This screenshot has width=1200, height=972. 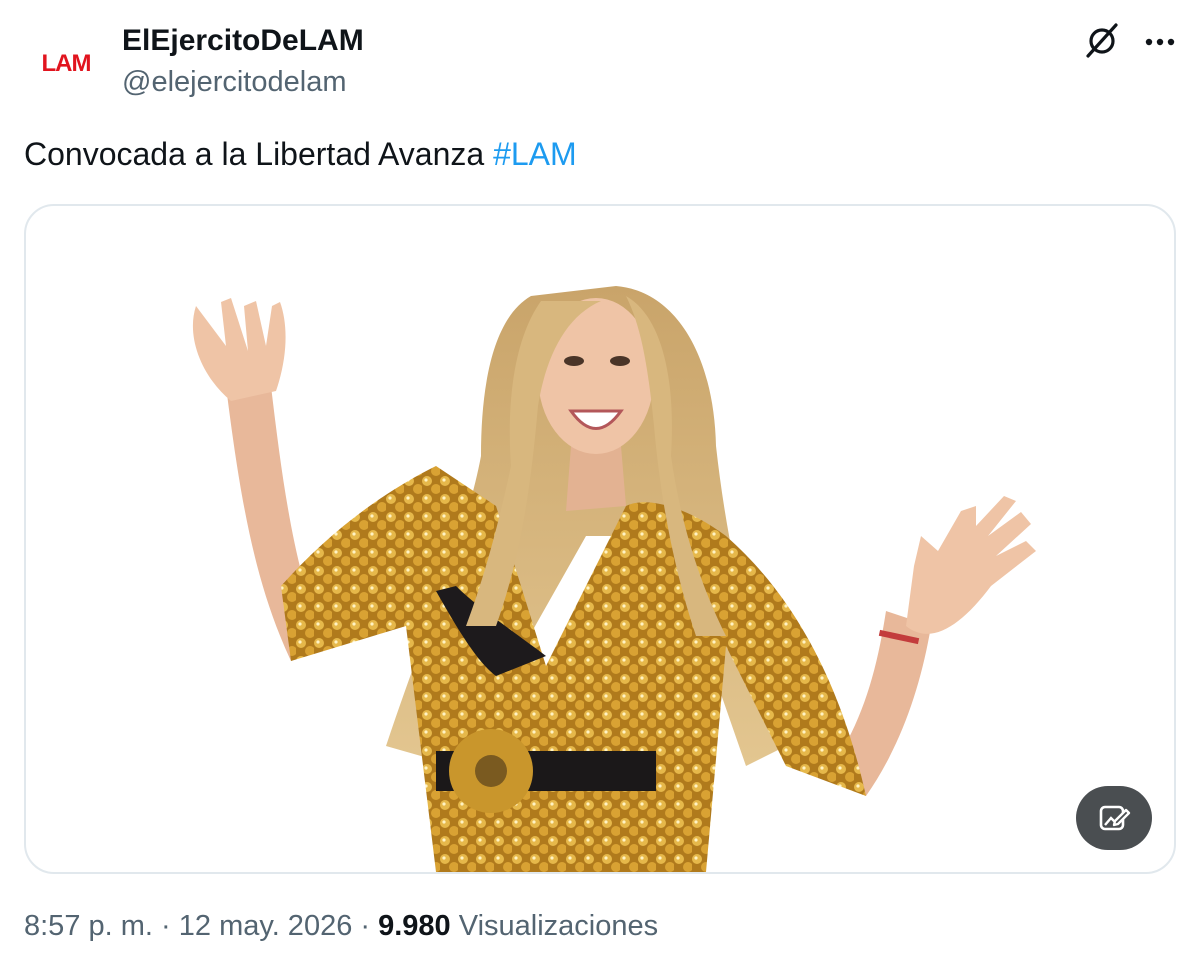 I want to click on avatar-logo-text: LAM, so click(x=66, y=63).